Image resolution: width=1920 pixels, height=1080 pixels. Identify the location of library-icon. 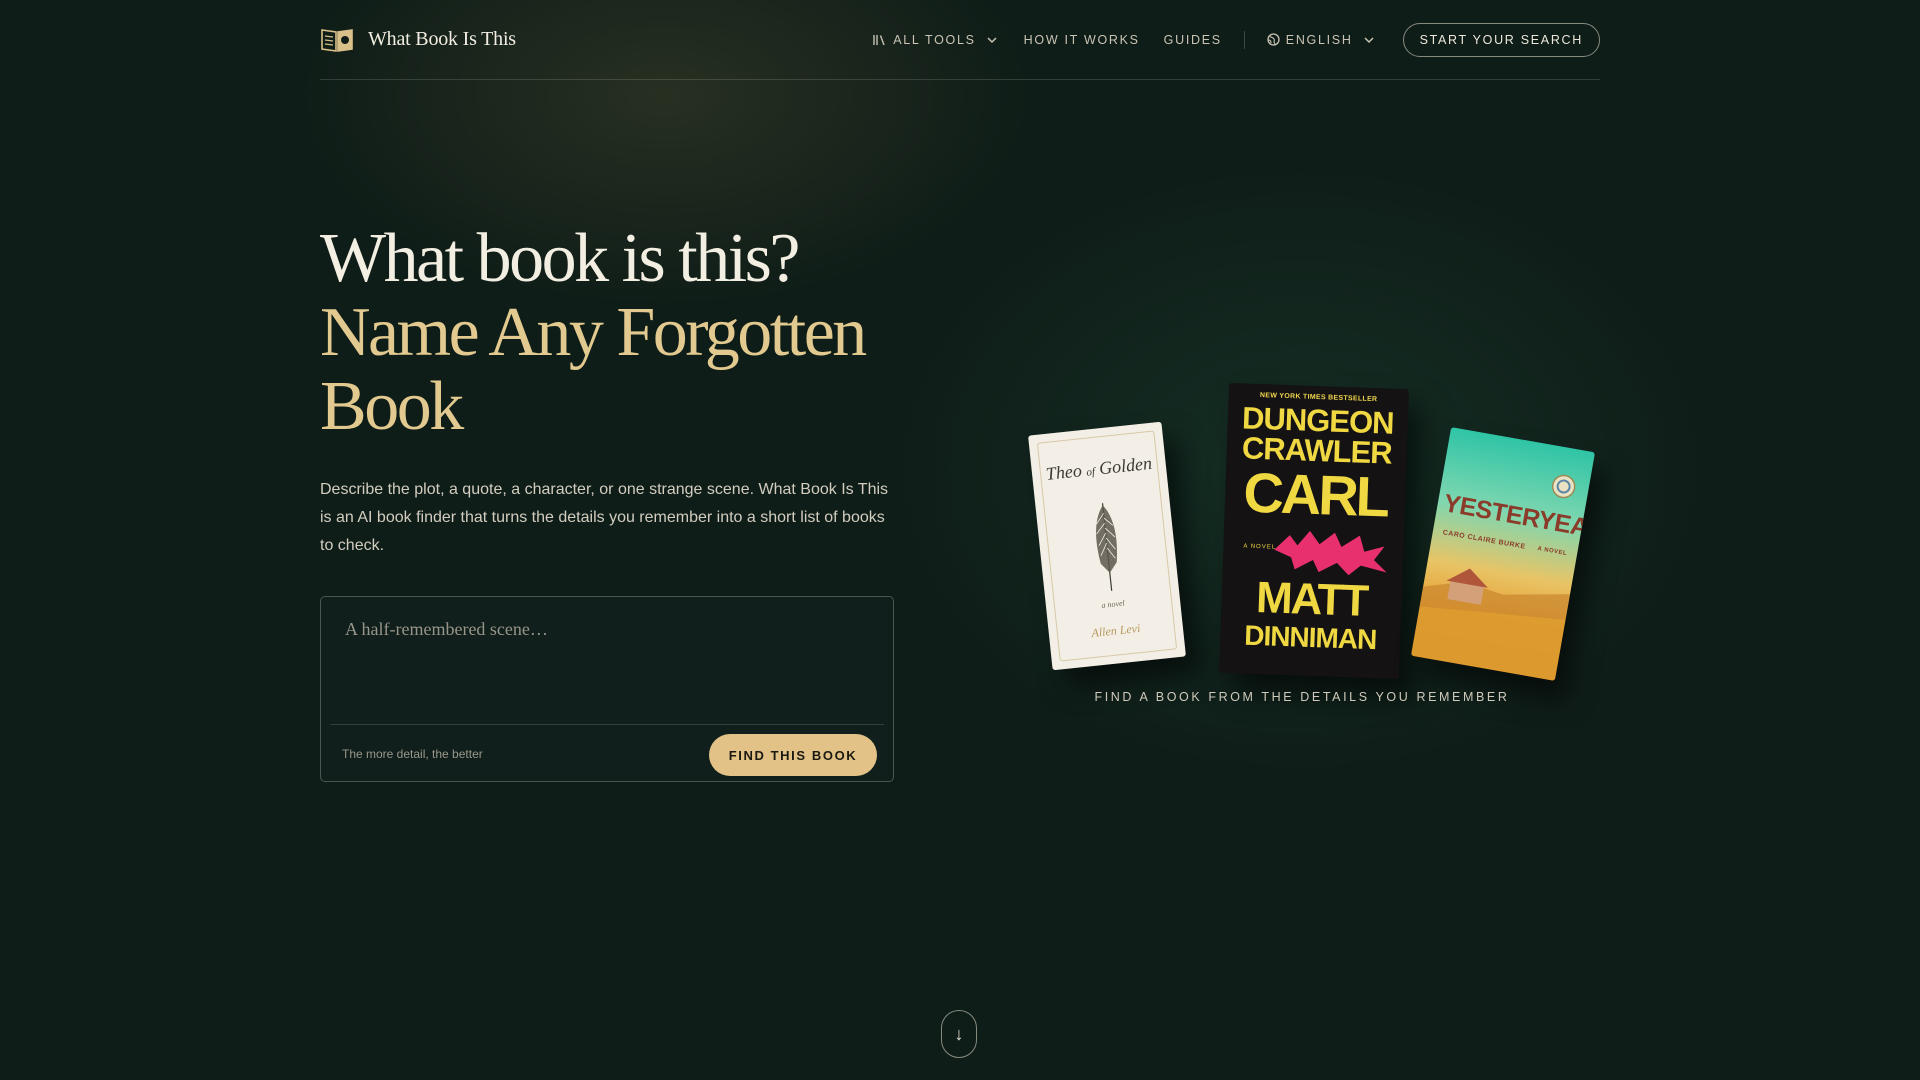
(879, 39).